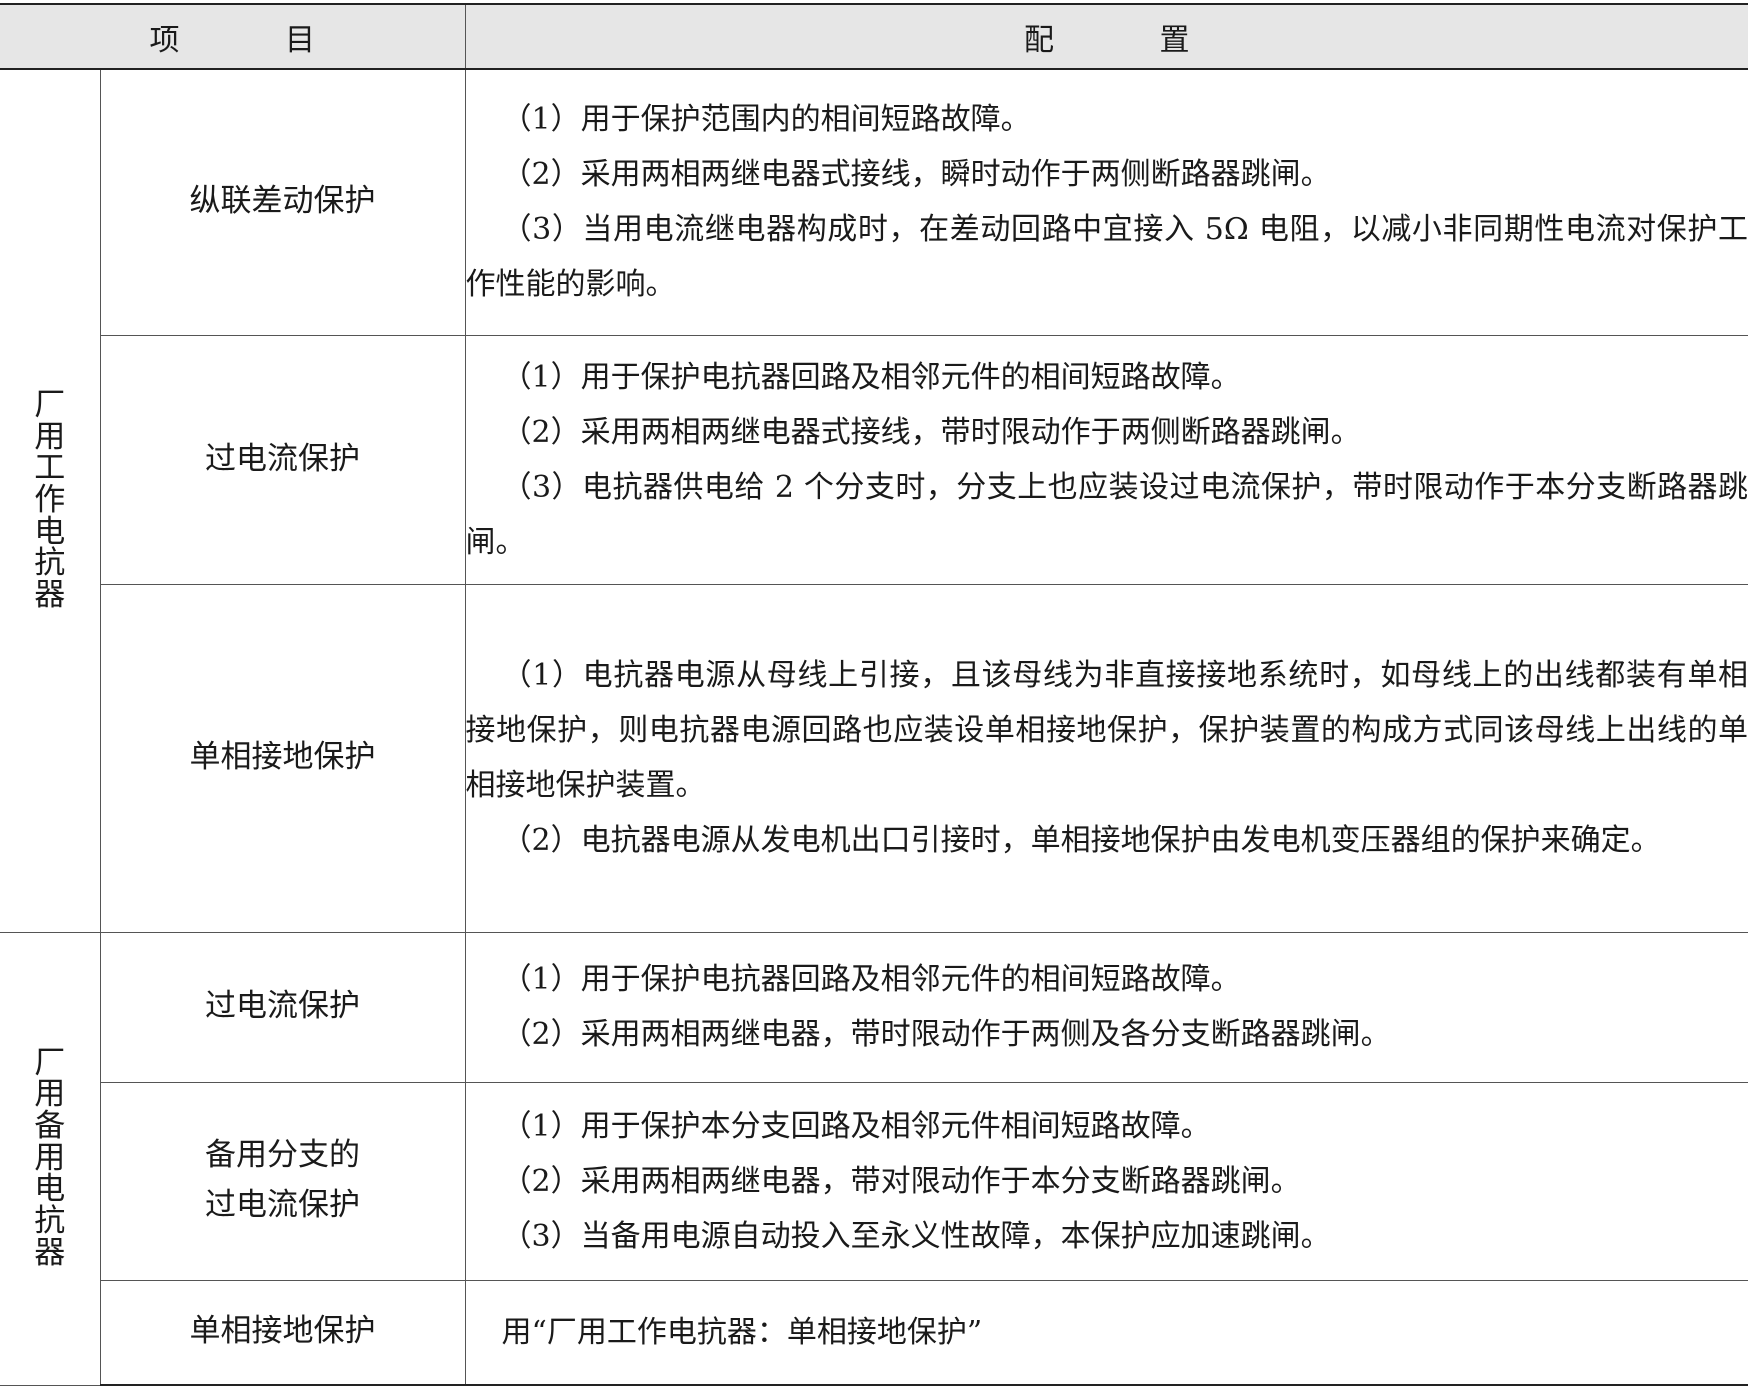  Describe the element at coordinates (1106, 36) in the screenshot. I see `header-config: 配 置` at that location.